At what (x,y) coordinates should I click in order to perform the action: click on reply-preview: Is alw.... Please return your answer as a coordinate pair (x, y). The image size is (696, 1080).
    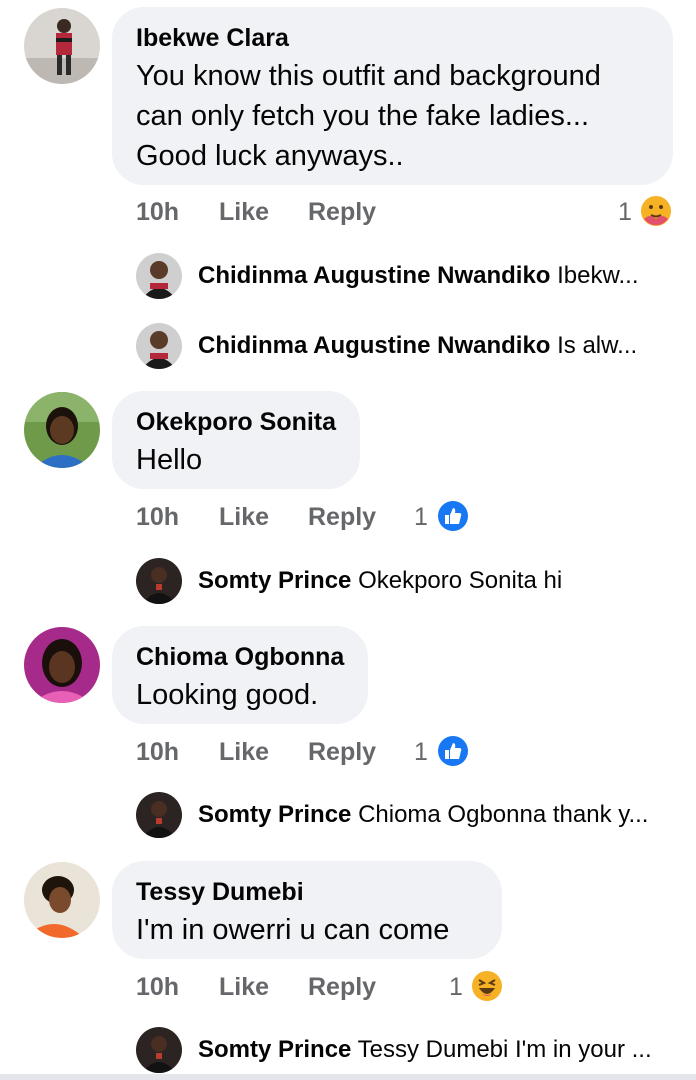
    Looking at the image, I should click on (597, 345).